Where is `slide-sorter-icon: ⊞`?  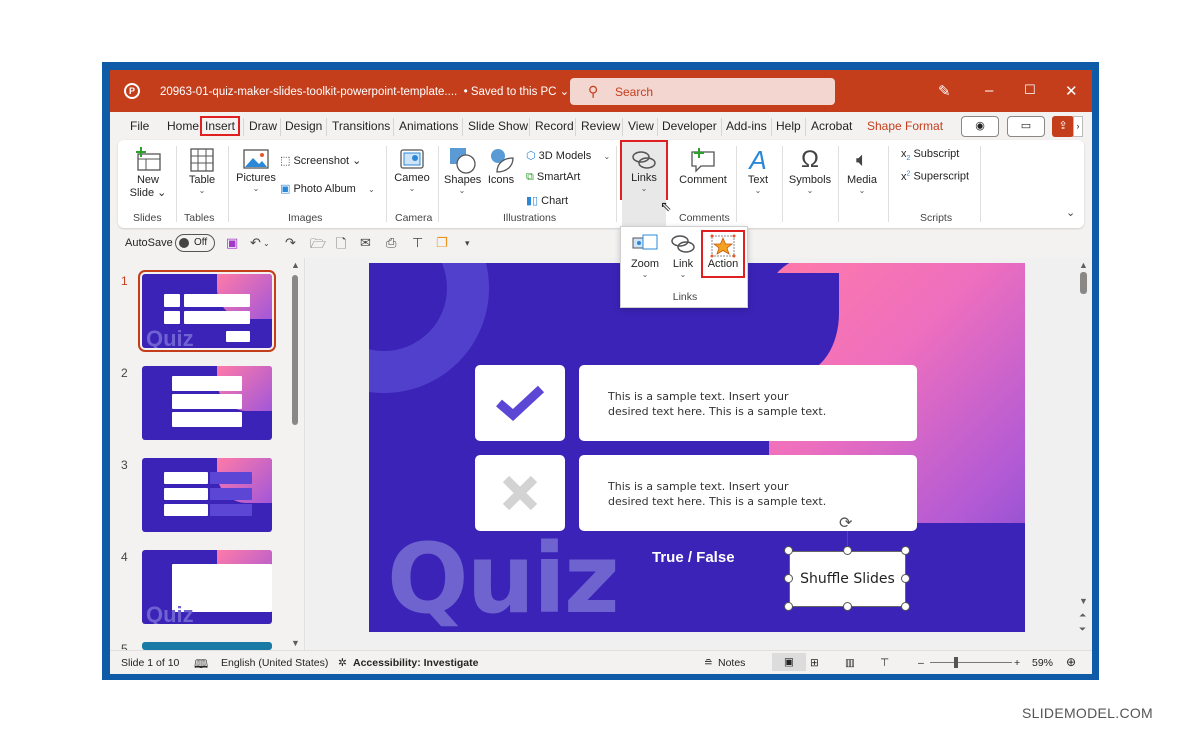 slide-sorter-icon: ⊞ is located at coordinates (814, 663).